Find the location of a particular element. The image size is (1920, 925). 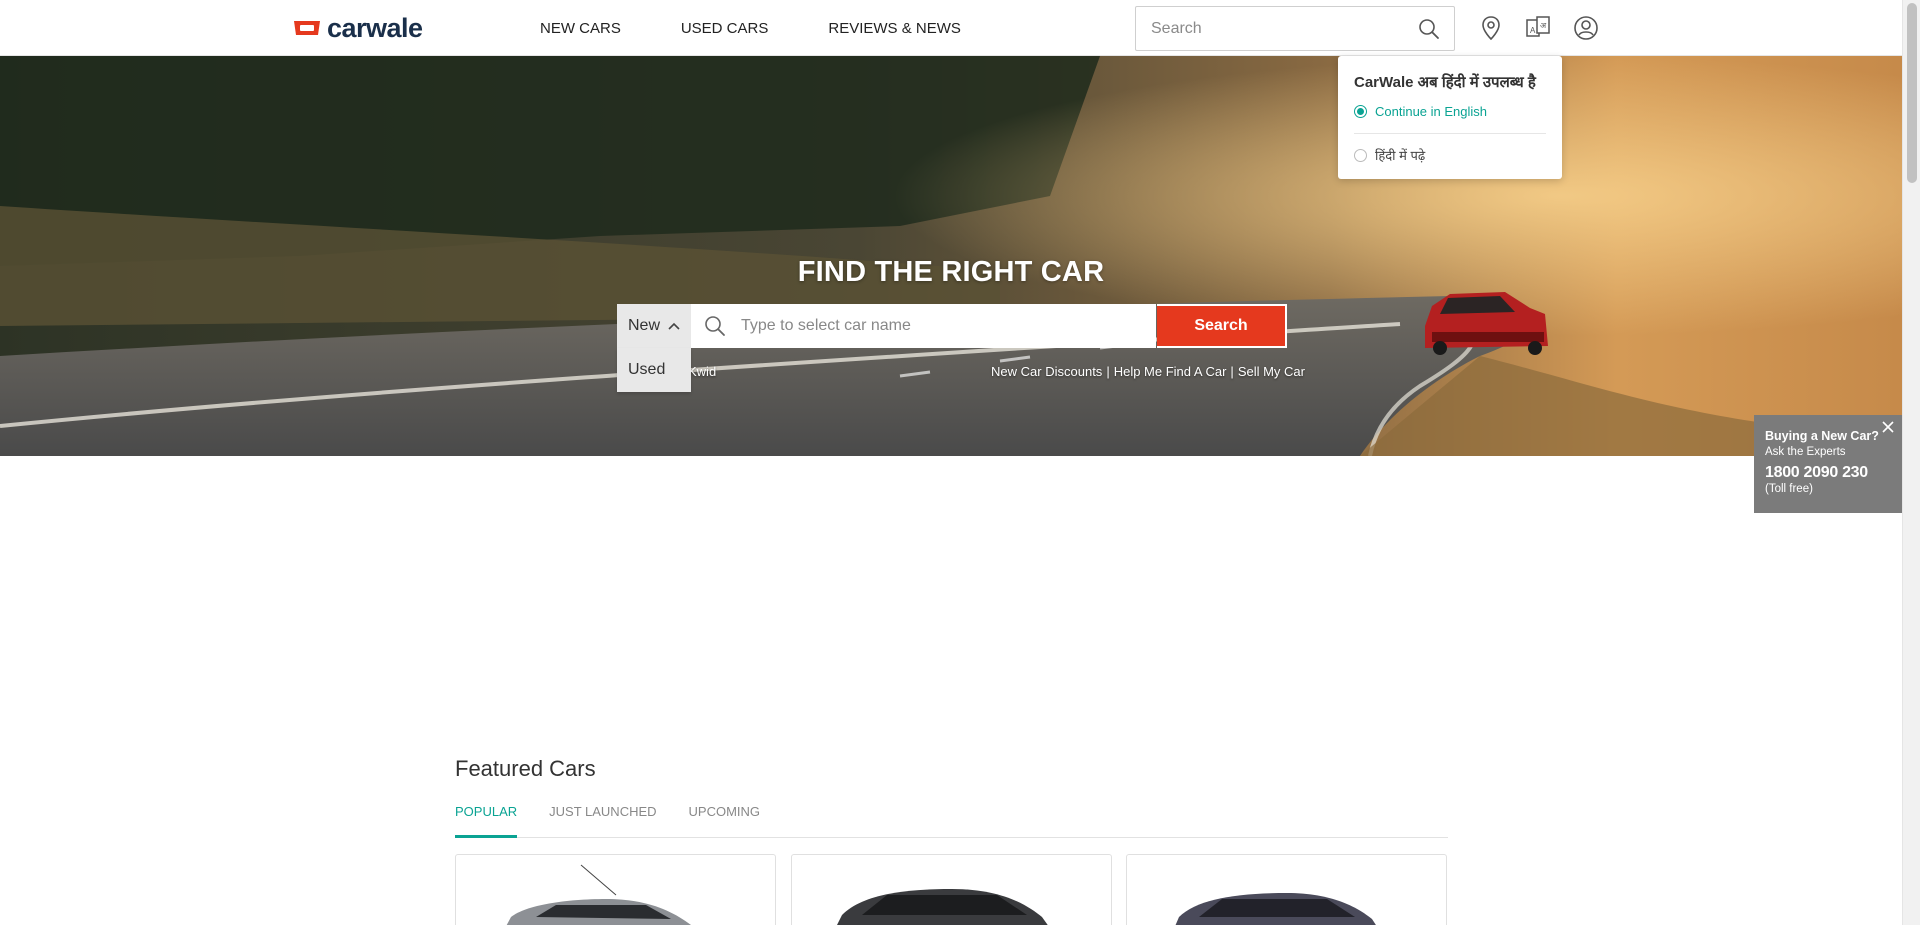

nav-used-cars: USED CARS is located at coordinates (725, 28).